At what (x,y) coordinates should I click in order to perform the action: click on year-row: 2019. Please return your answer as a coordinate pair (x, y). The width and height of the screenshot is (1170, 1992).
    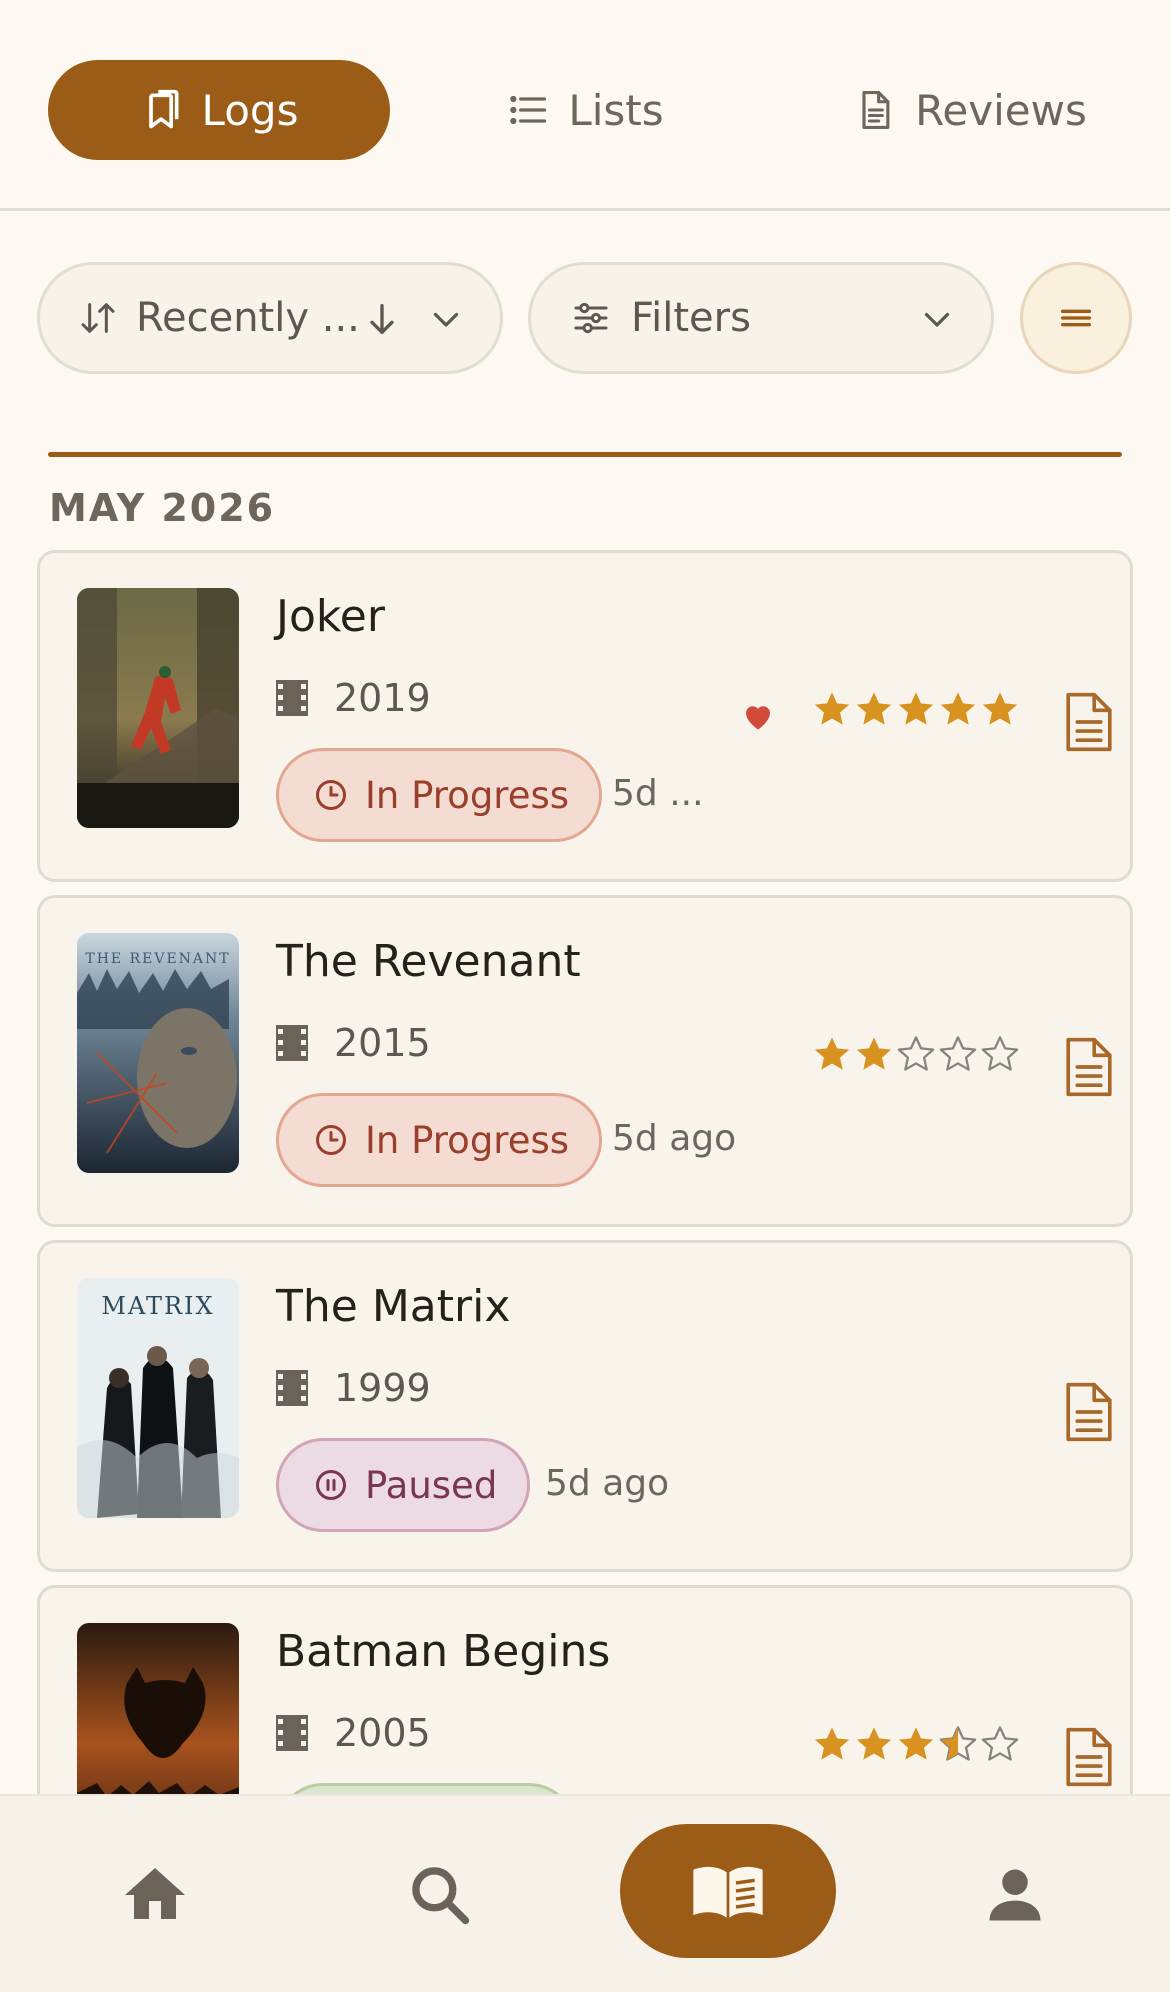
    Looking at the image, I should click on (353, 698).